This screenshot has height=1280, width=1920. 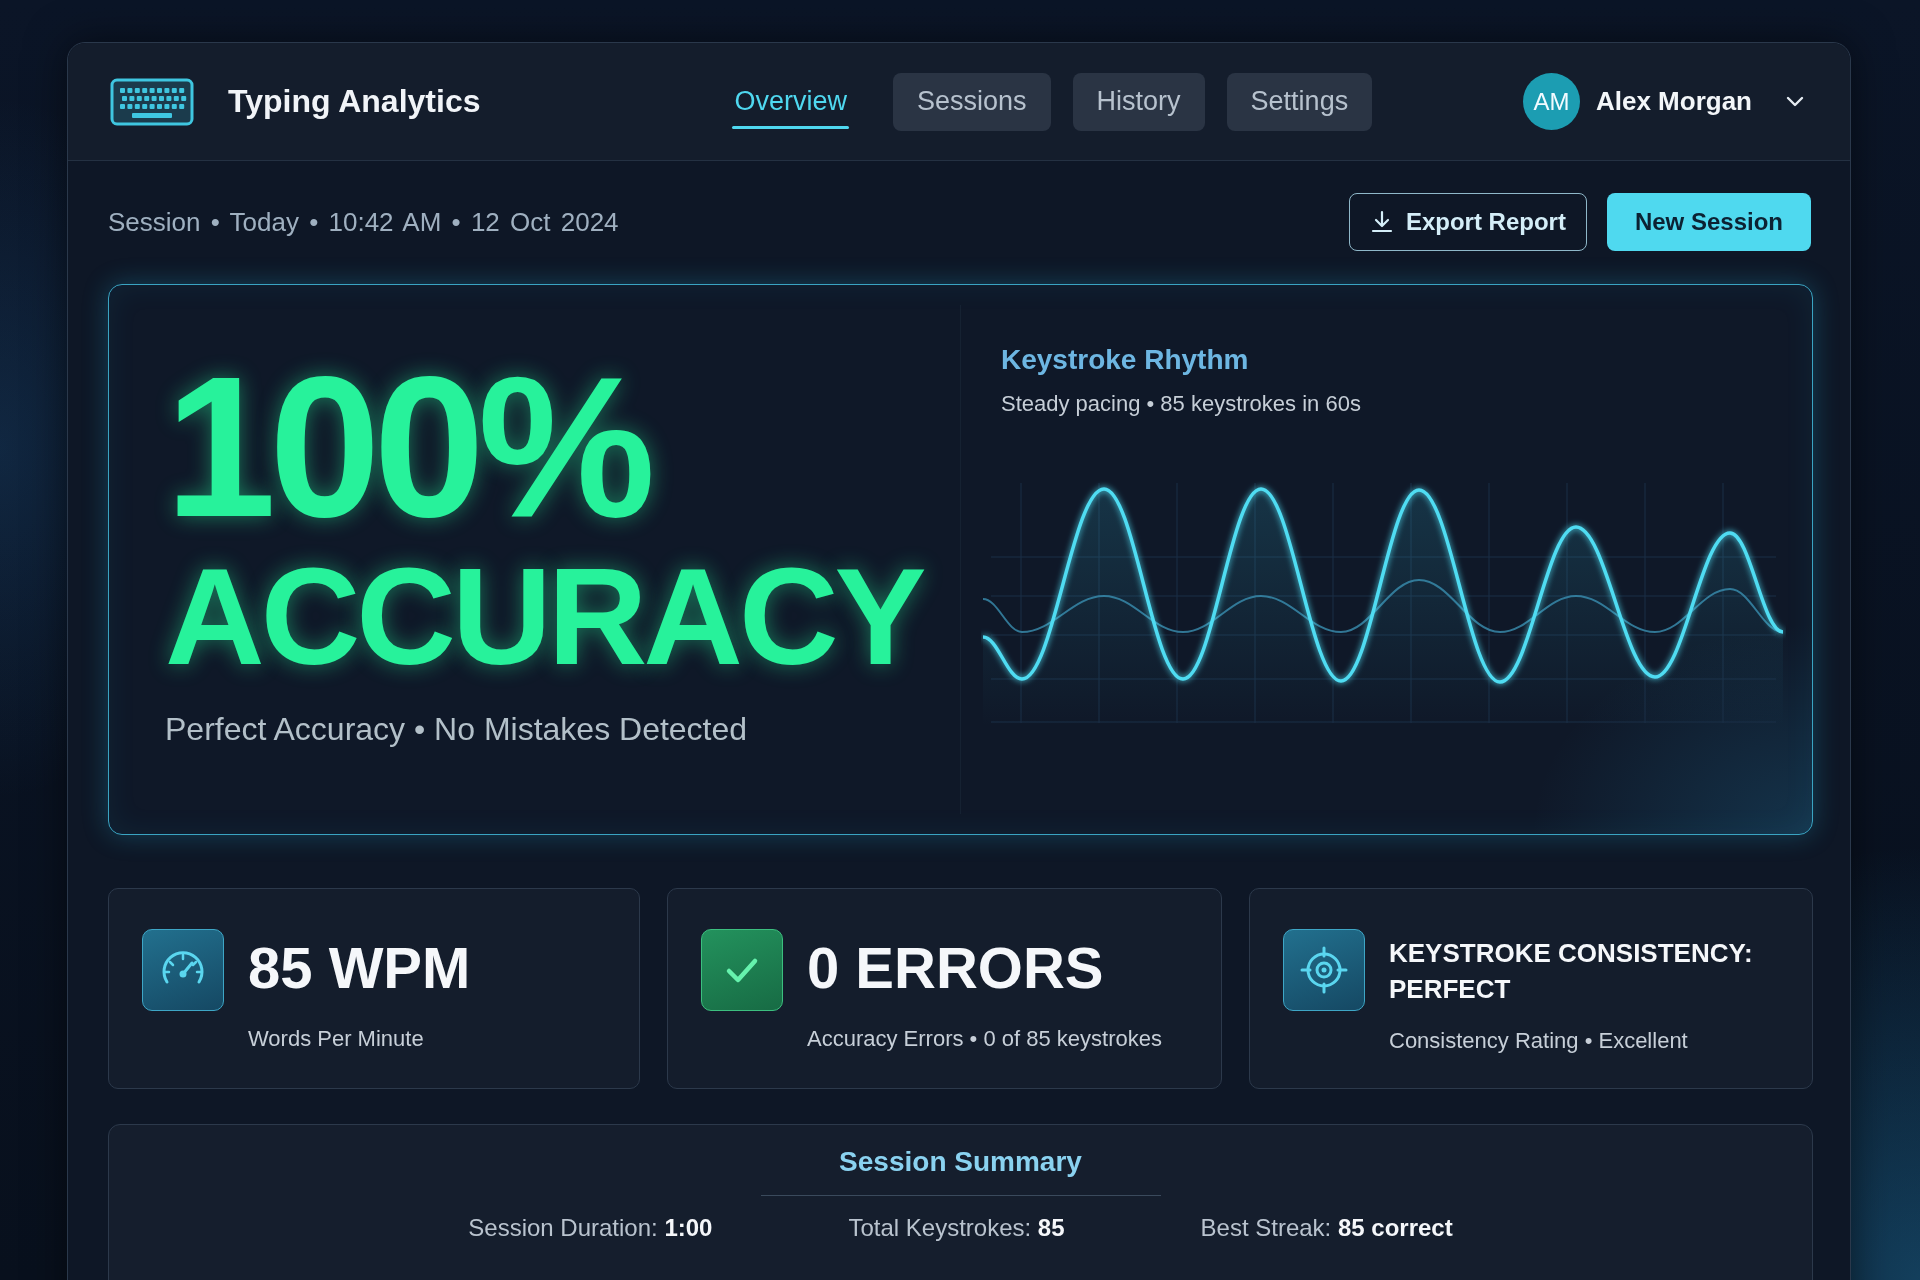 I want to click on nav-tab: Overview, so click(x=790, y=101).